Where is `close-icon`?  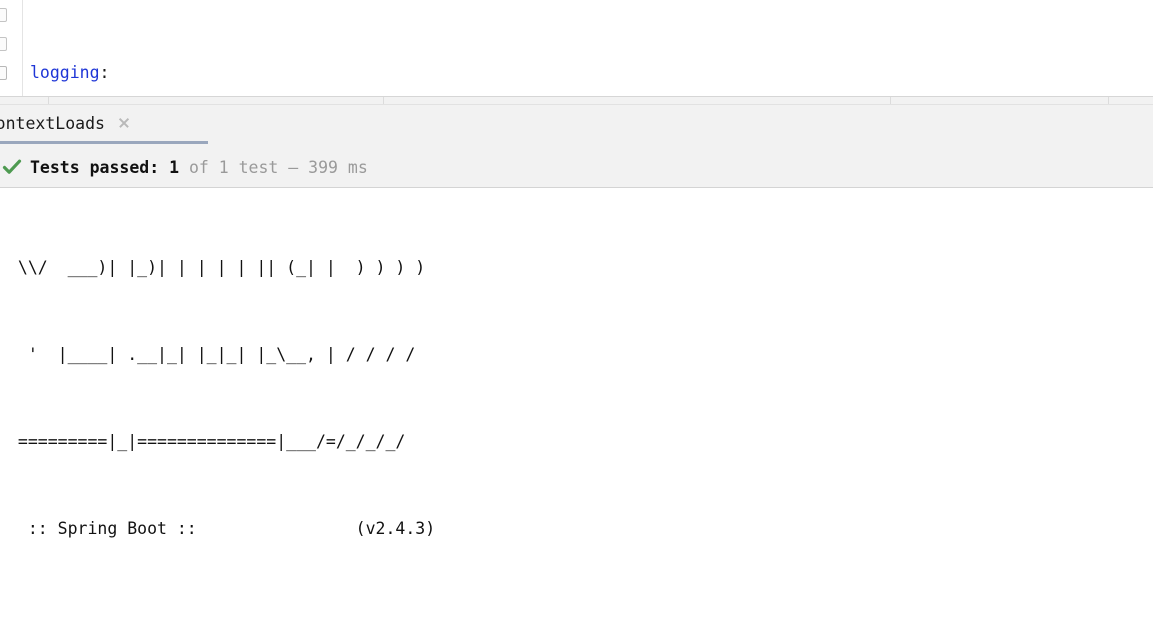 close-icon is located at coordinates (124, 123).